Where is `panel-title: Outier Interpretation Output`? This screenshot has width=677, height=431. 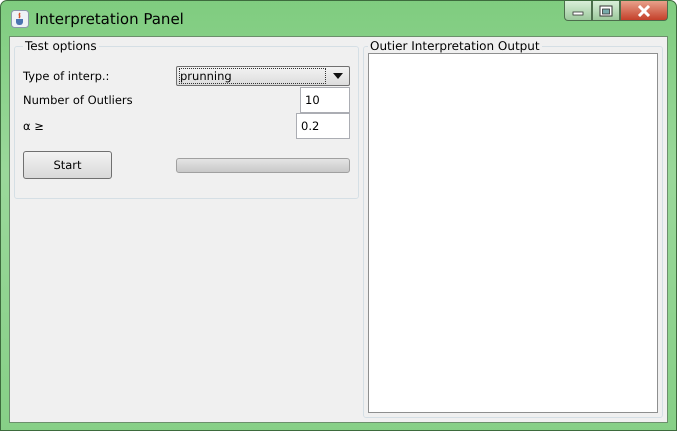
panel-title: Outier Interpretation Output is located at coordinates (455, 46).